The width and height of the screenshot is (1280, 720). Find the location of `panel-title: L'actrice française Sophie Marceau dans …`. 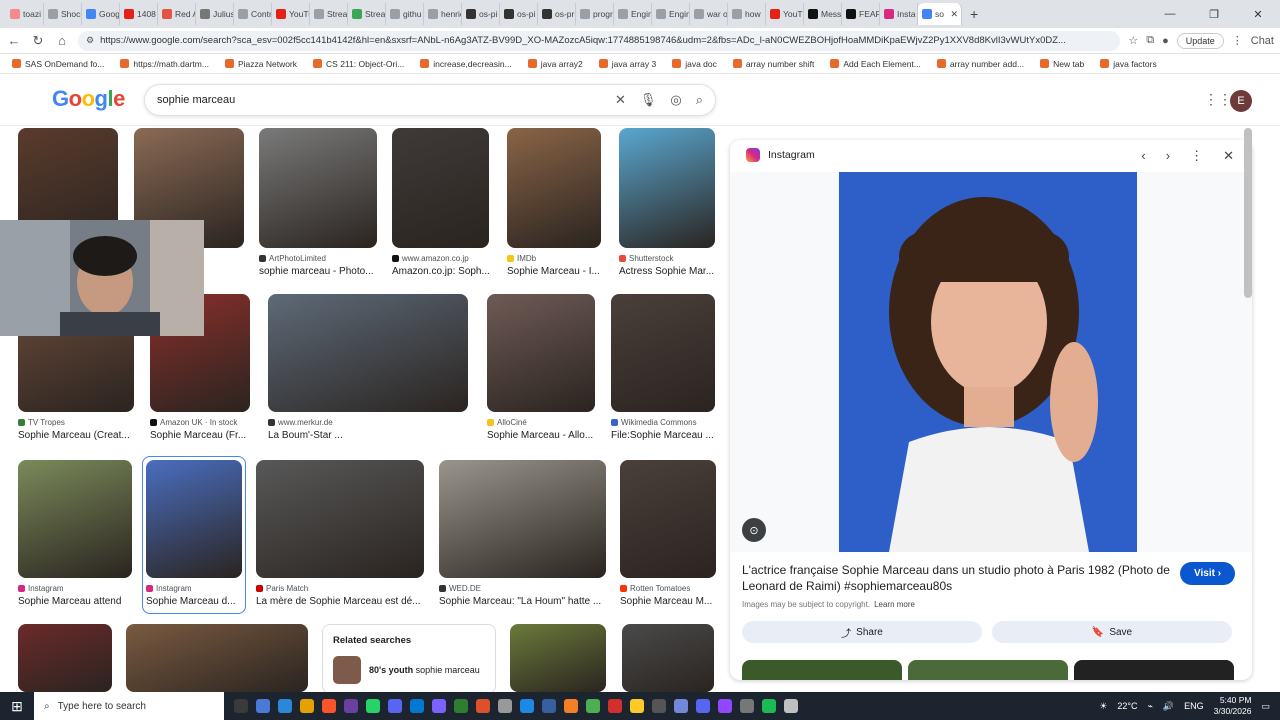

panel-title: L'actrice française Sophie Marceau dans … is located at coordinates (957, 578).